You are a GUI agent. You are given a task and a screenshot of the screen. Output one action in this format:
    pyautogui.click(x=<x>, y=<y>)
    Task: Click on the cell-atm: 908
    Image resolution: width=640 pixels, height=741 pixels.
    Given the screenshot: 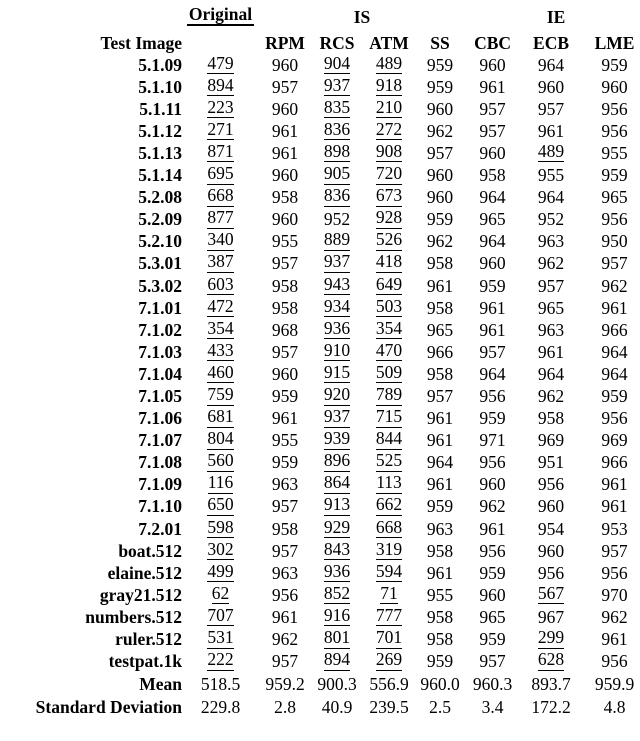 What is the action you would take?
    pyautogui.click(x=389, y=151)
    